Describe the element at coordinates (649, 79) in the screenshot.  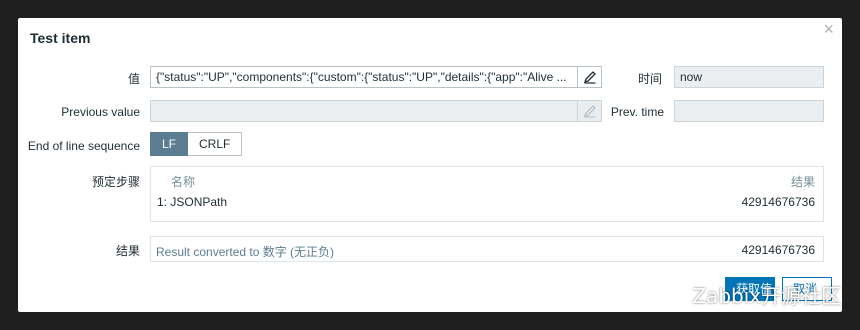
I see `time-label: 时间` at that location.